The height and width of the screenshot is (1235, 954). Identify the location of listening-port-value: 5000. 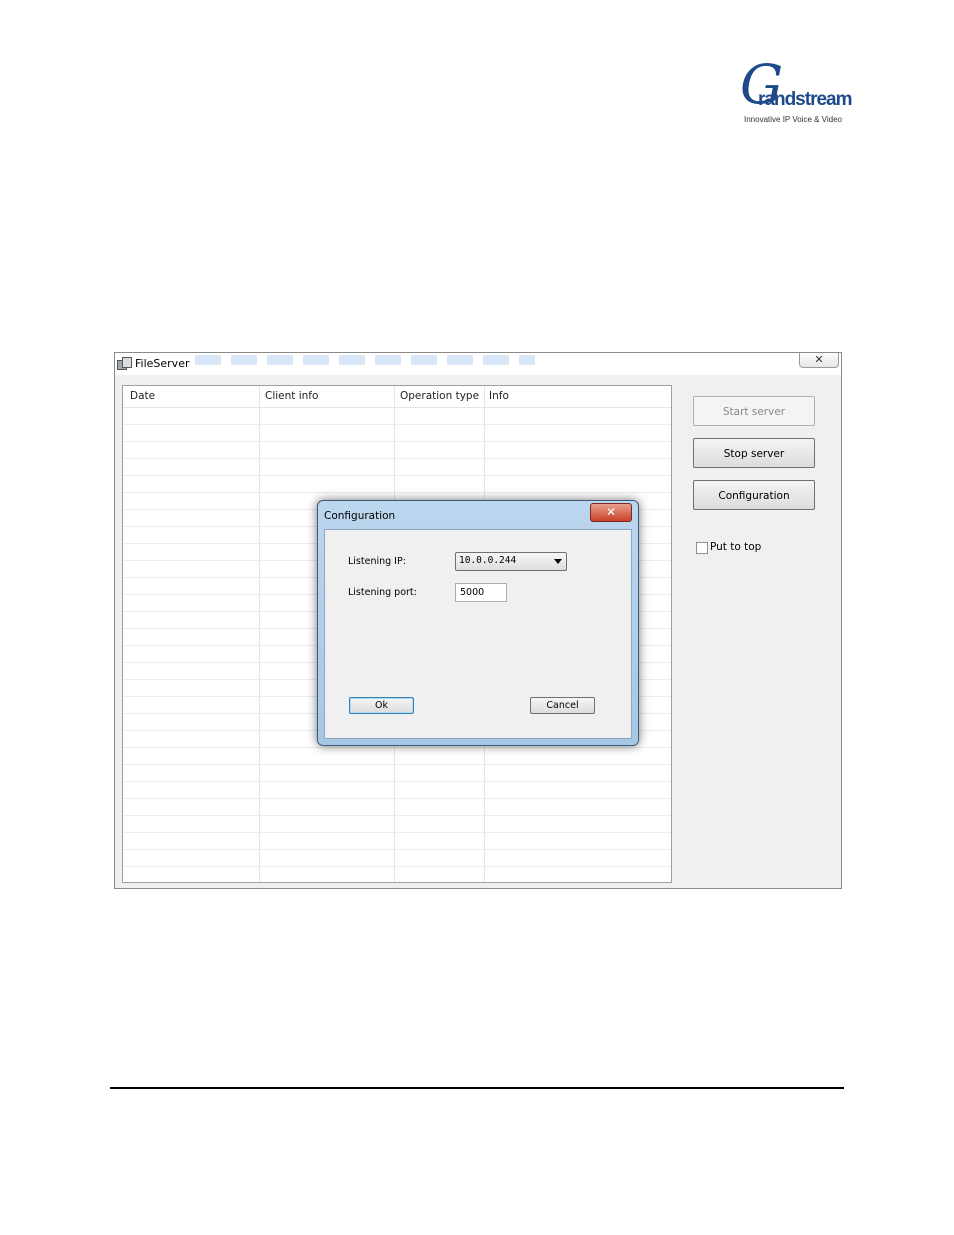
(472, 592).